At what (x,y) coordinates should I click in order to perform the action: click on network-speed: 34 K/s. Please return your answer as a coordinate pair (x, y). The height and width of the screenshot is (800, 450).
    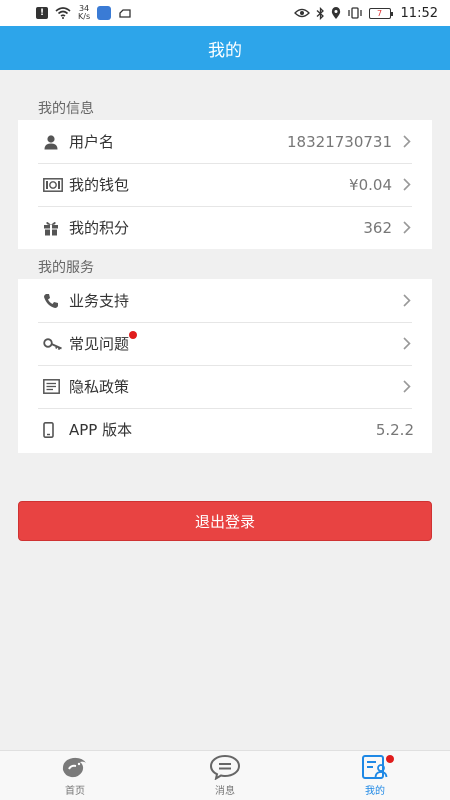
    Looking at the image, I should click on (84, 13).